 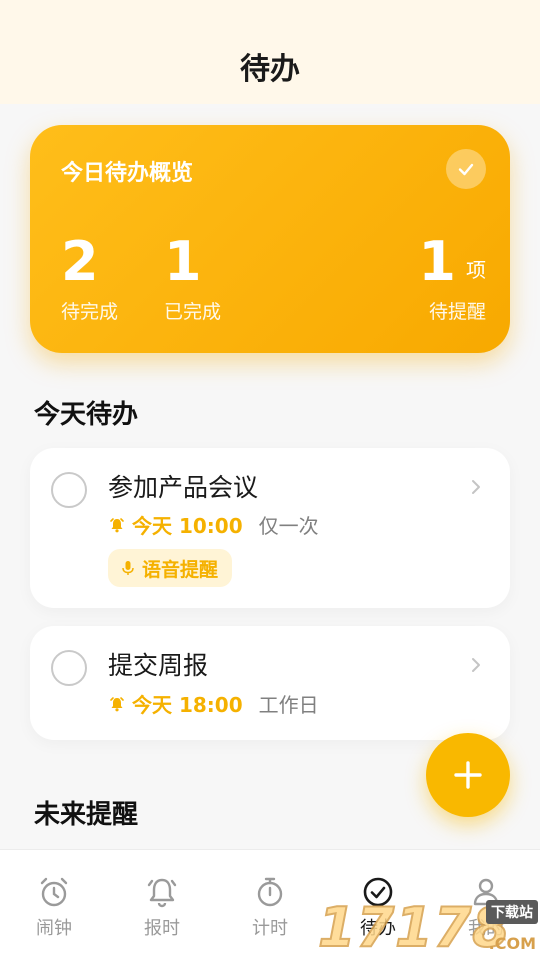 I want to click on todo-time: 今天 18:00, so click(x=187, y=705).